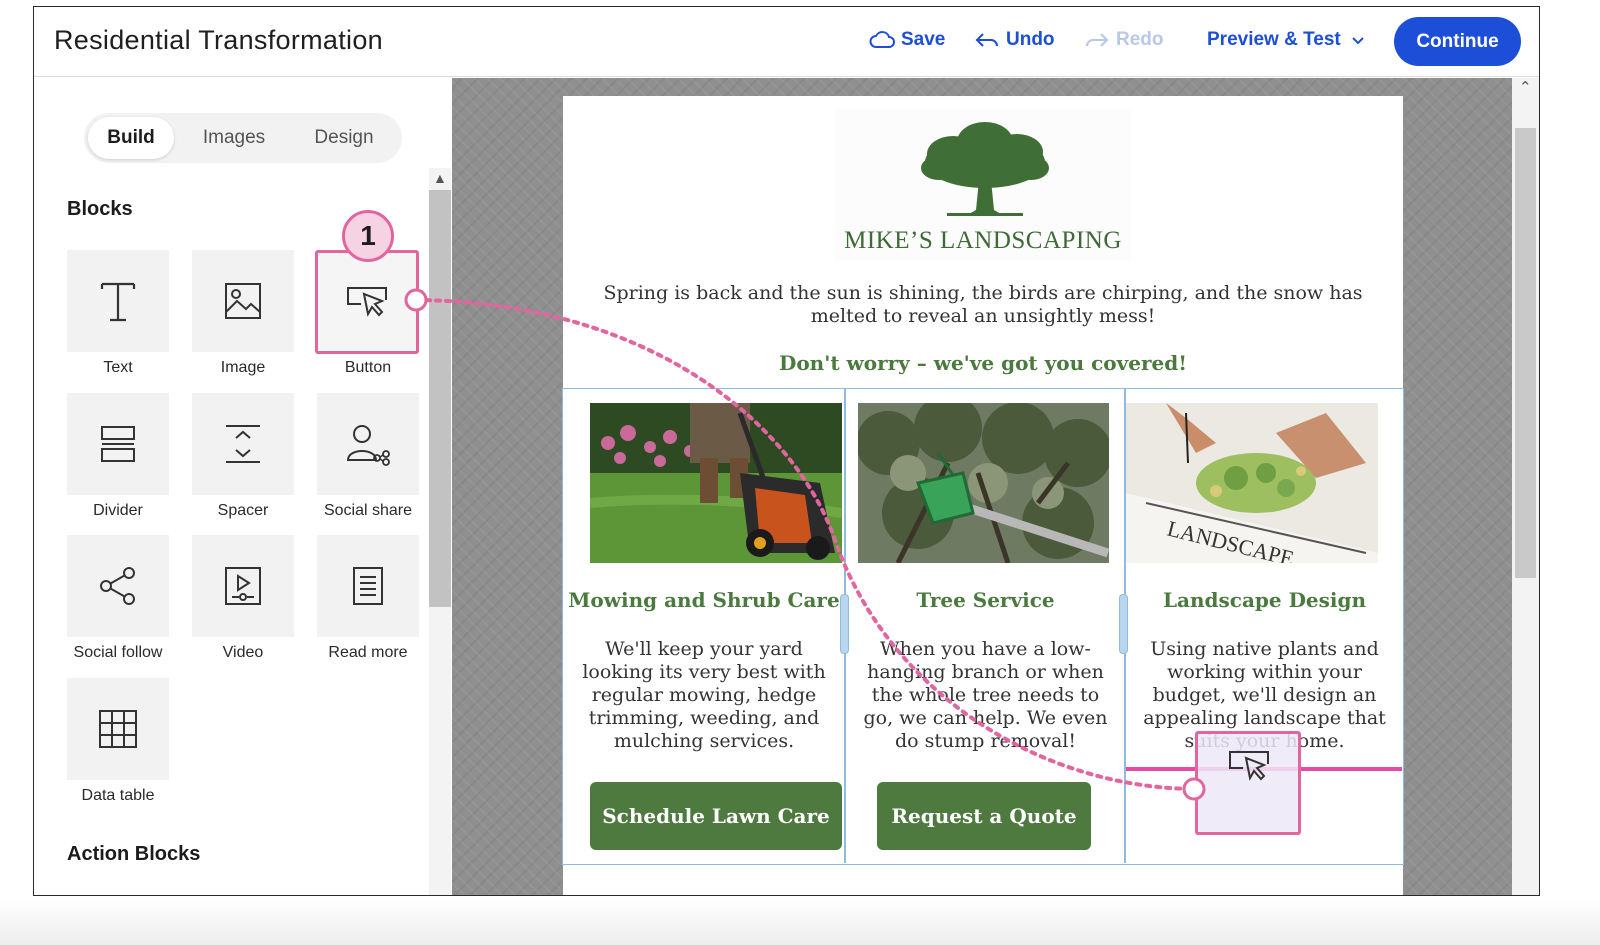 This screenshot has height=945, width=1600. Describe the element at coordinates (243, 367) in the screenshot. I see `block-image-label: Image` at that location.